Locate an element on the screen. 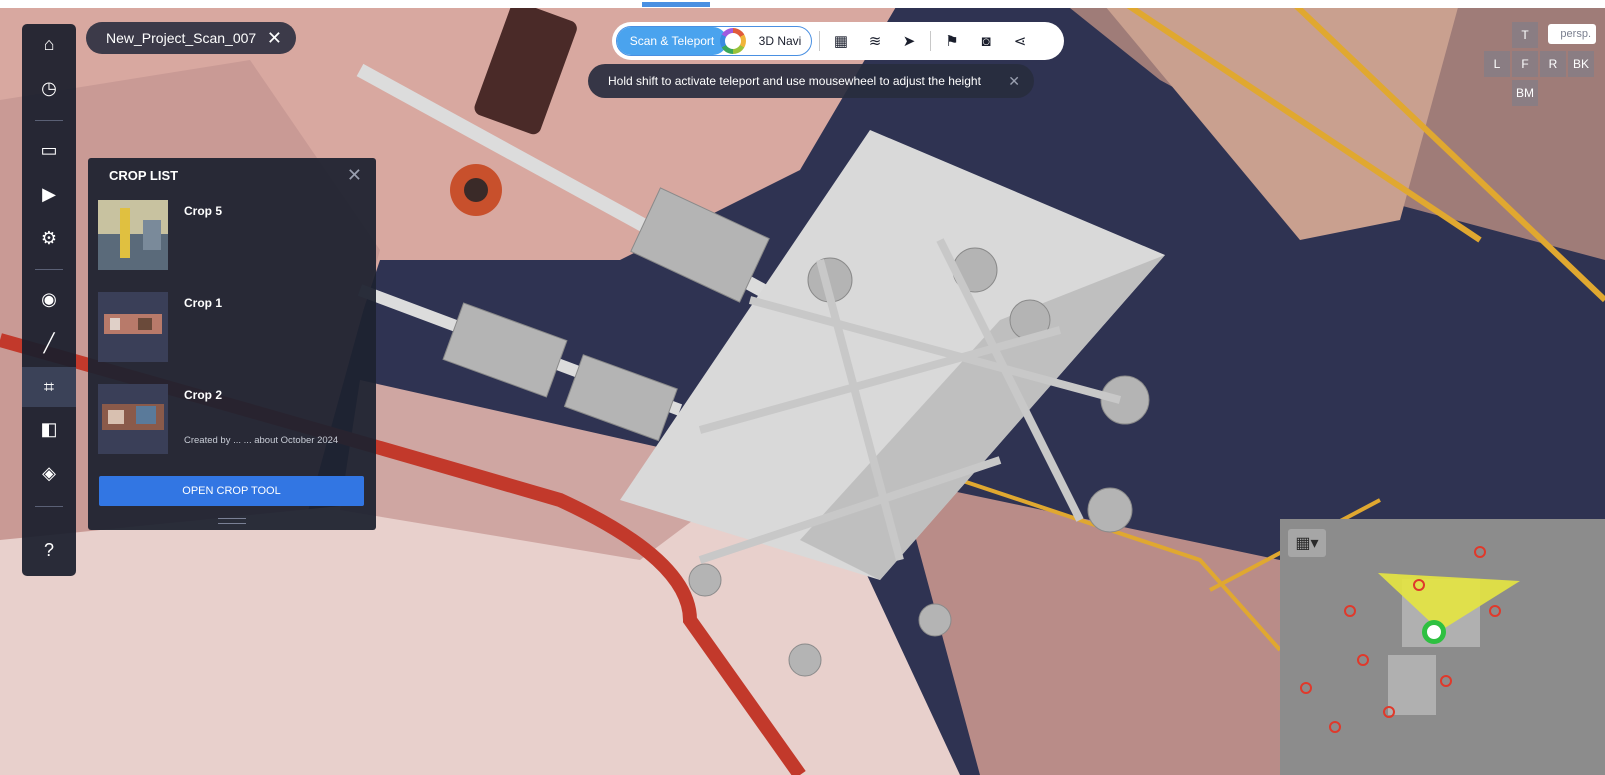  layers-icon: ◈ is located at coordinates (49, 473).